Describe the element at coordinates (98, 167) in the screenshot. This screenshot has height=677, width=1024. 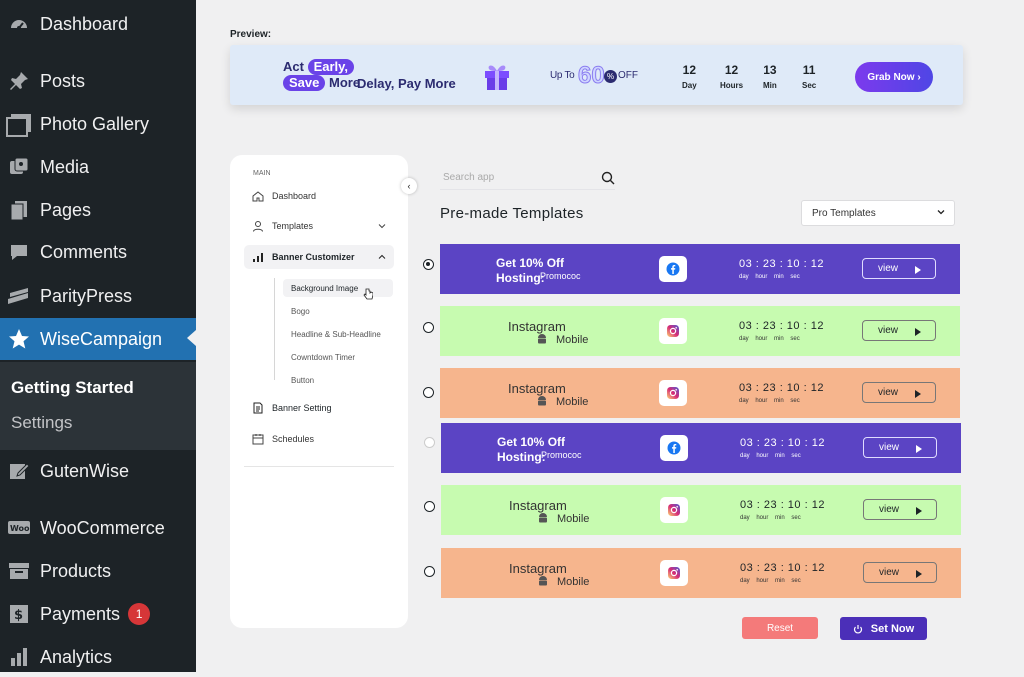
I see `sidebar-item-media: Media` at that location.